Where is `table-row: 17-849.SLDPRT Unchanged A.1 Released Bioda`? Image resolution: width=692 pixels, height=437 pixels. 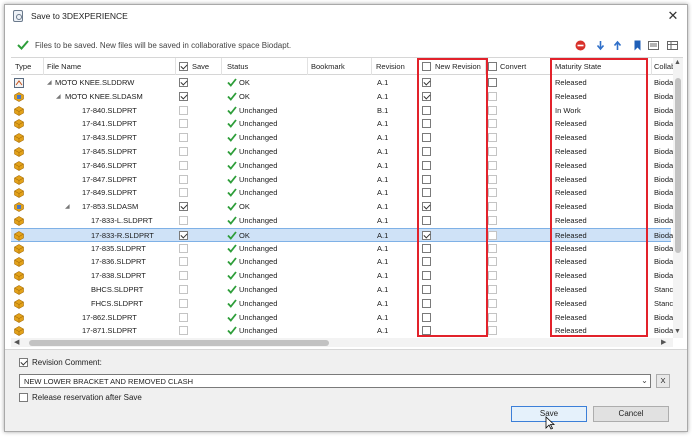
table-row: 17-849.SLDPRT Unchanged A.1 Released Bioda is located at coordinates (342, 193).